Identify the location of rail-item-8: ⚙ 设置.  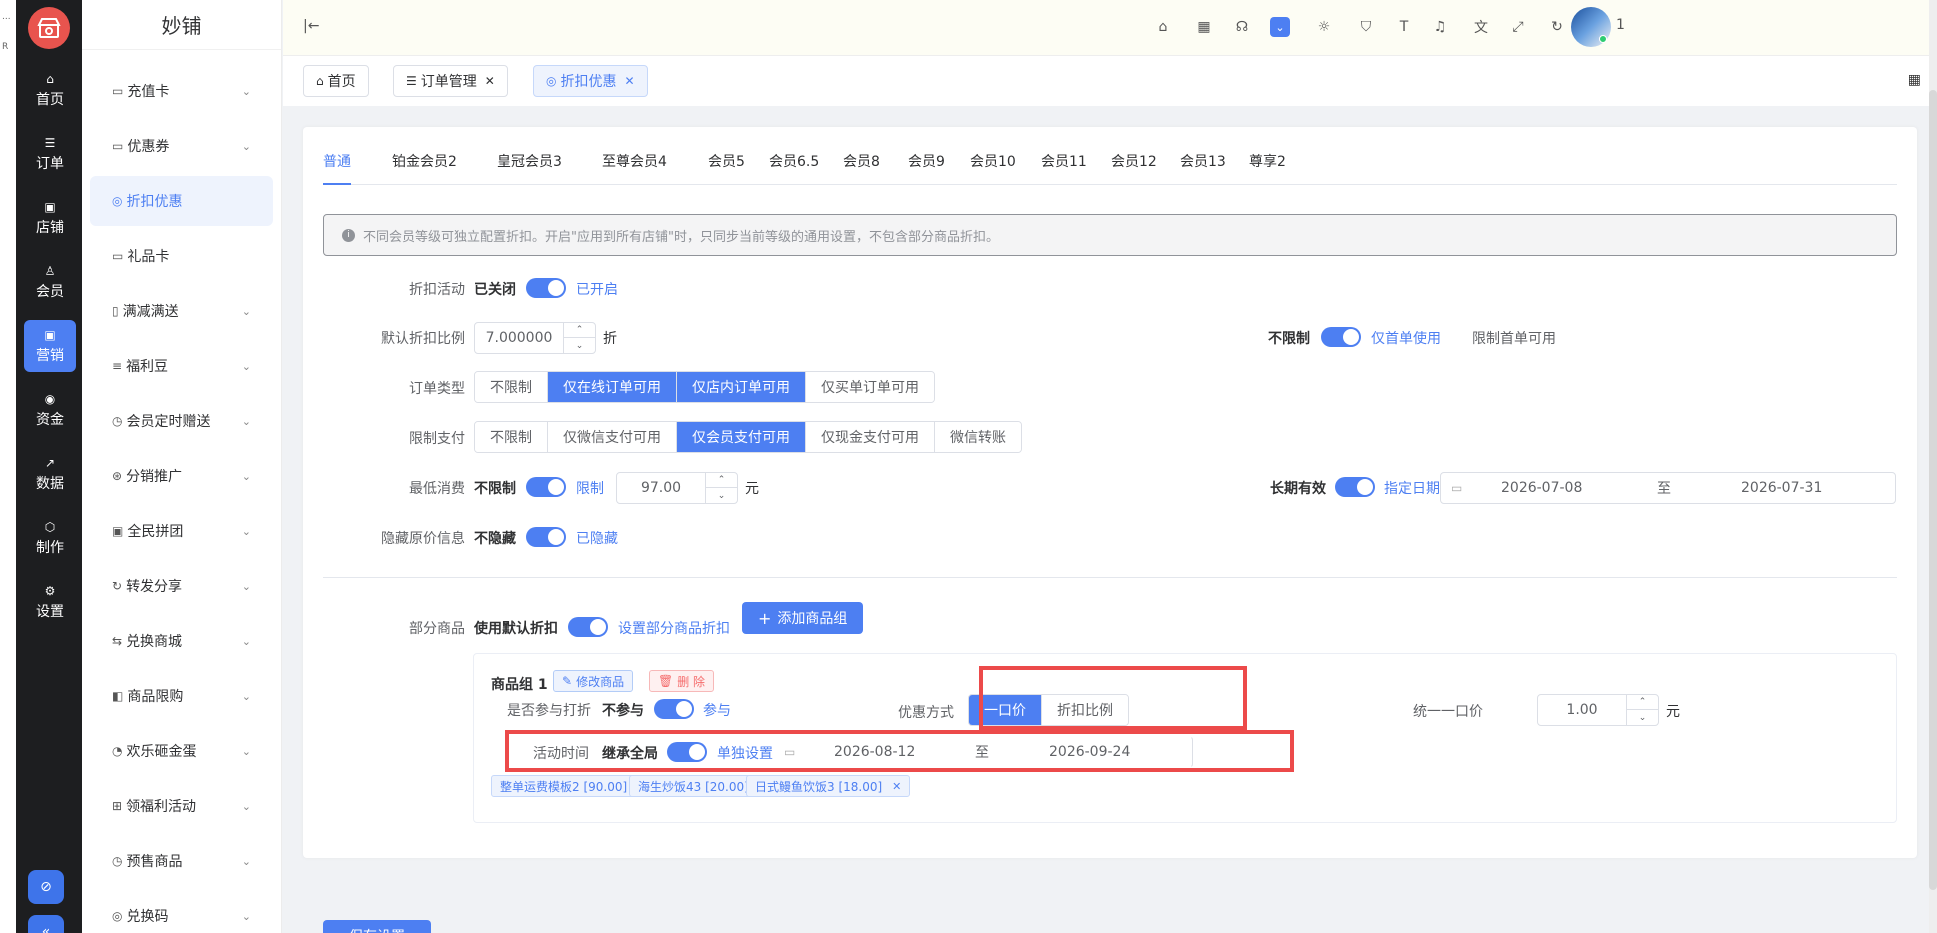
(50, 602).